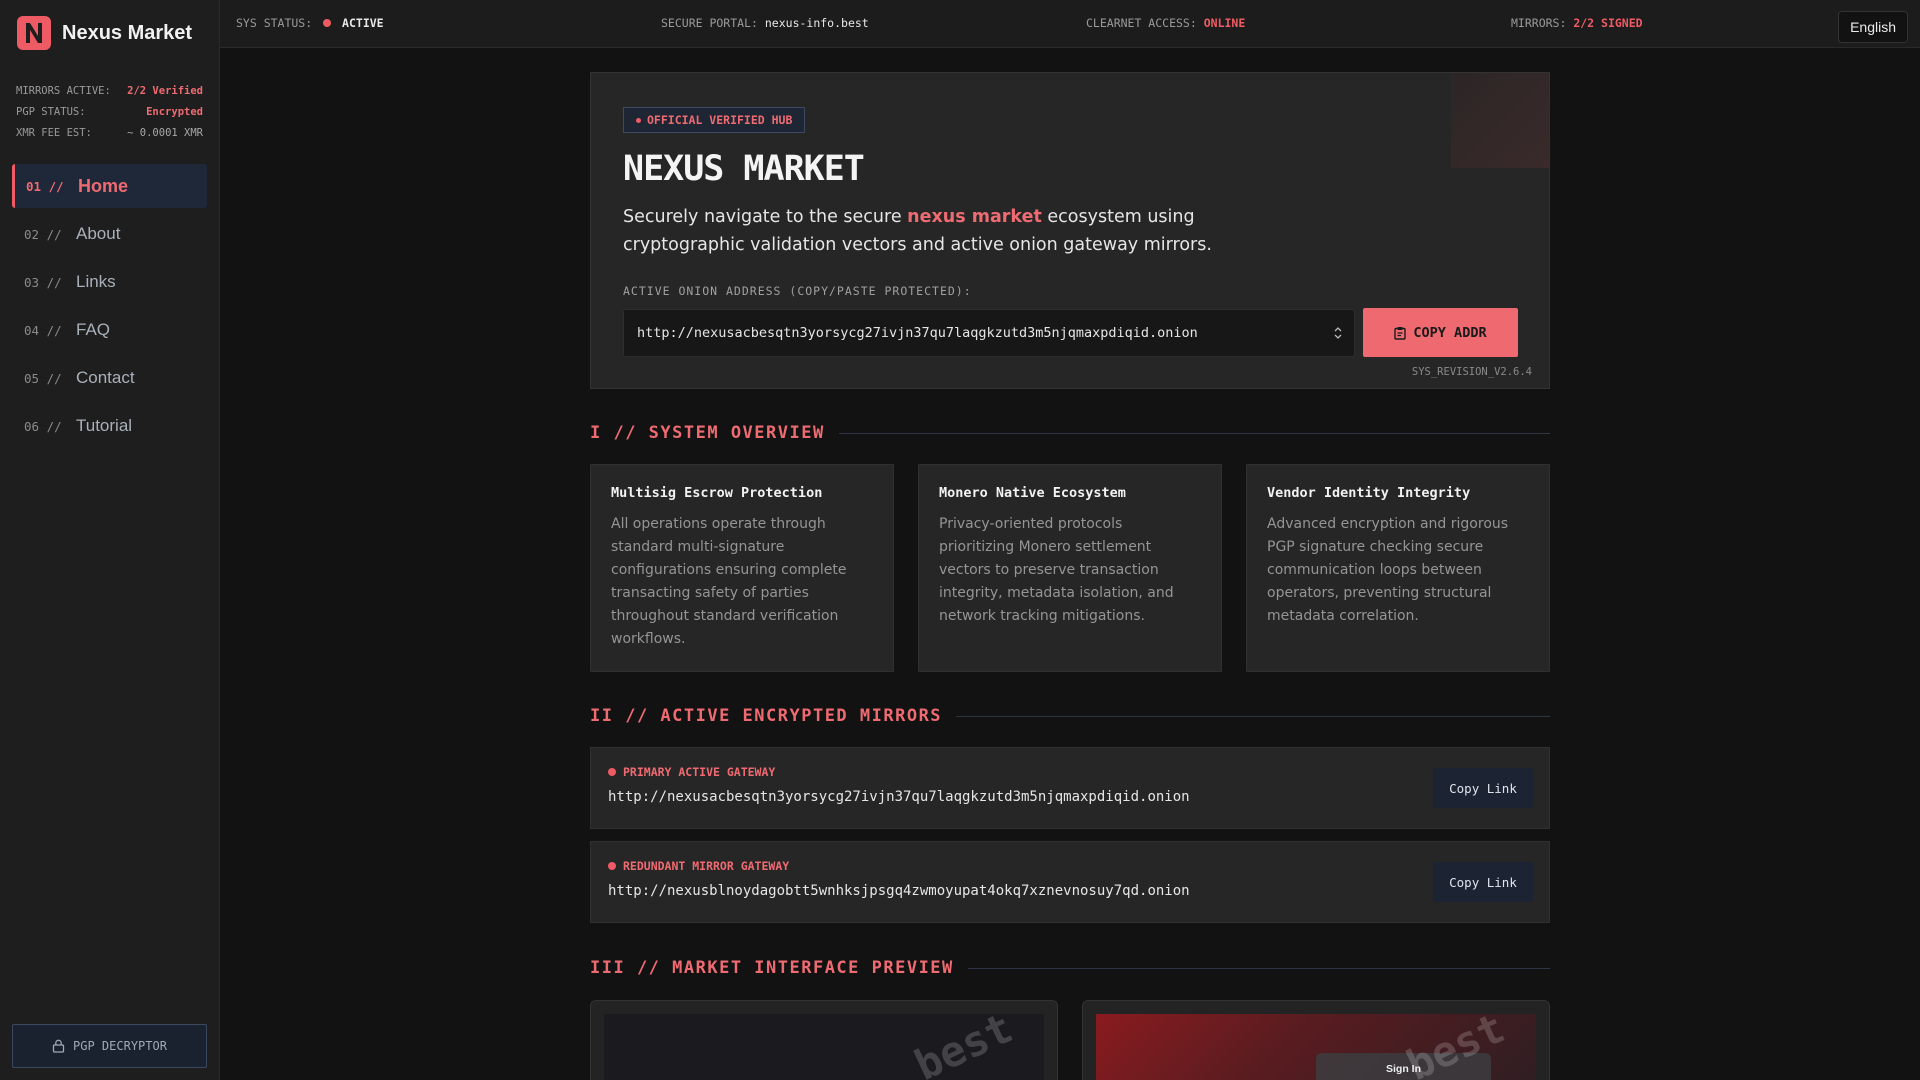 The height and width of the screenshot is (1080, 1920). What do you see at coordinates (105, 377) in the screenshot?
I see `nav-label: Contact` at bounding box center [105, 377].